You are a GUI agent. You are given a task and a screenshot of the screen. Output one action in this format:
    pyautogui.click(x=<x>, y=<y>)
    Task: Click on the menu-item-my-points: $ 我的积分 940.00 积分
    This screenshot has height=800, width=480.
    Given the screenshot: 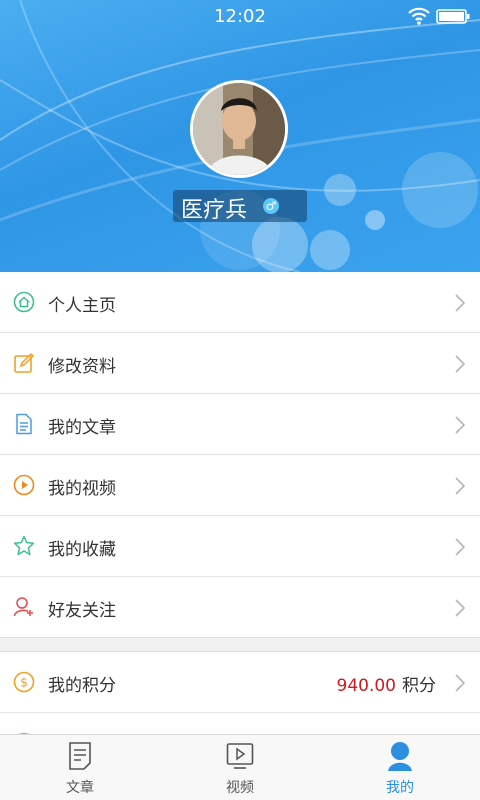 What is the action you would take?
    pyautogui.click(x=240, y=682)
    